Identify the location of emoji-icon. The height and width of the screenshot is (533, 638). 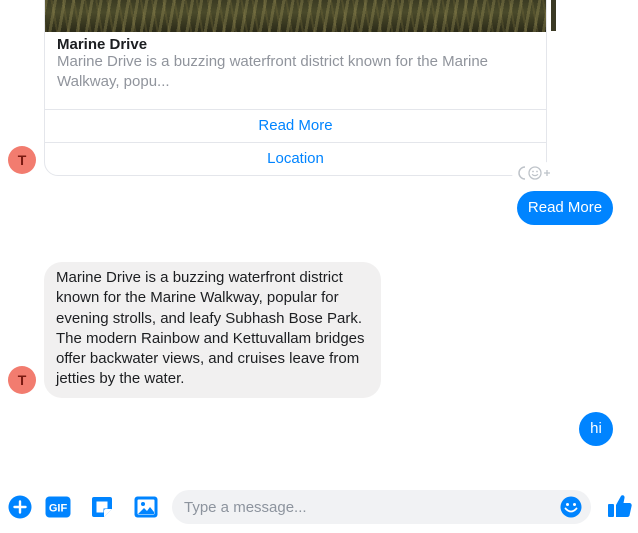
(571, 507).